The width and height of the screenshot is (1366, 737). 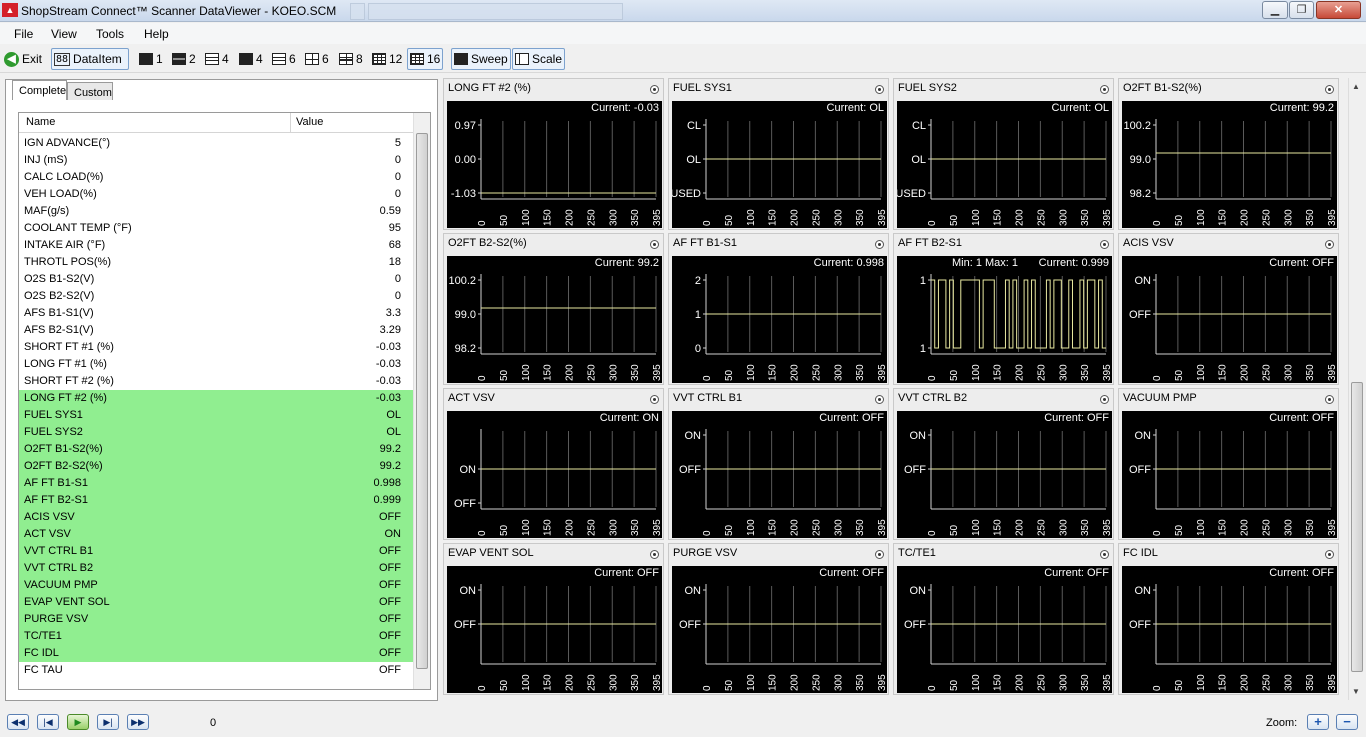 I want to click on exit-button: ◀ Exit, so click(x=23, y=59).